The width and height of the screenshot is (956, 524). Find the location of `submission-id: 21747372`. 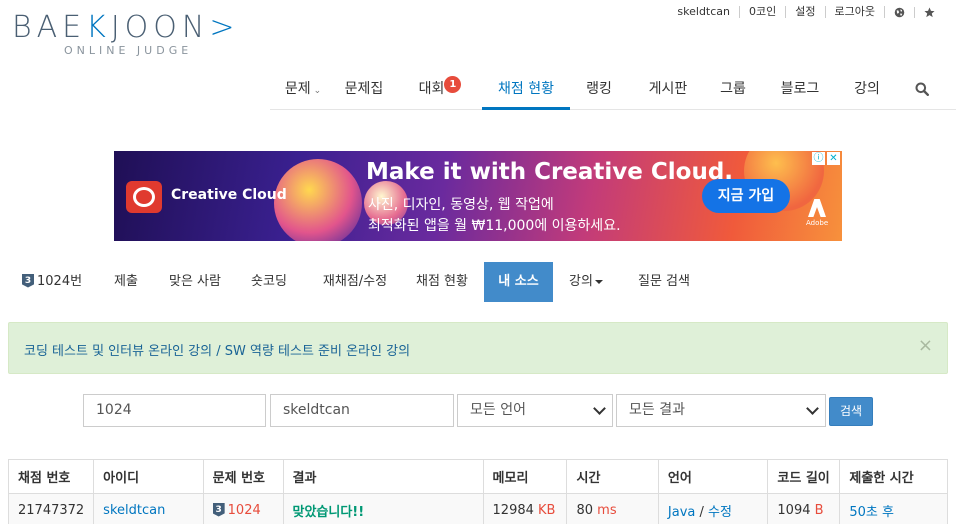

submission-id: 21747372 is located at coordinates (51, 508).